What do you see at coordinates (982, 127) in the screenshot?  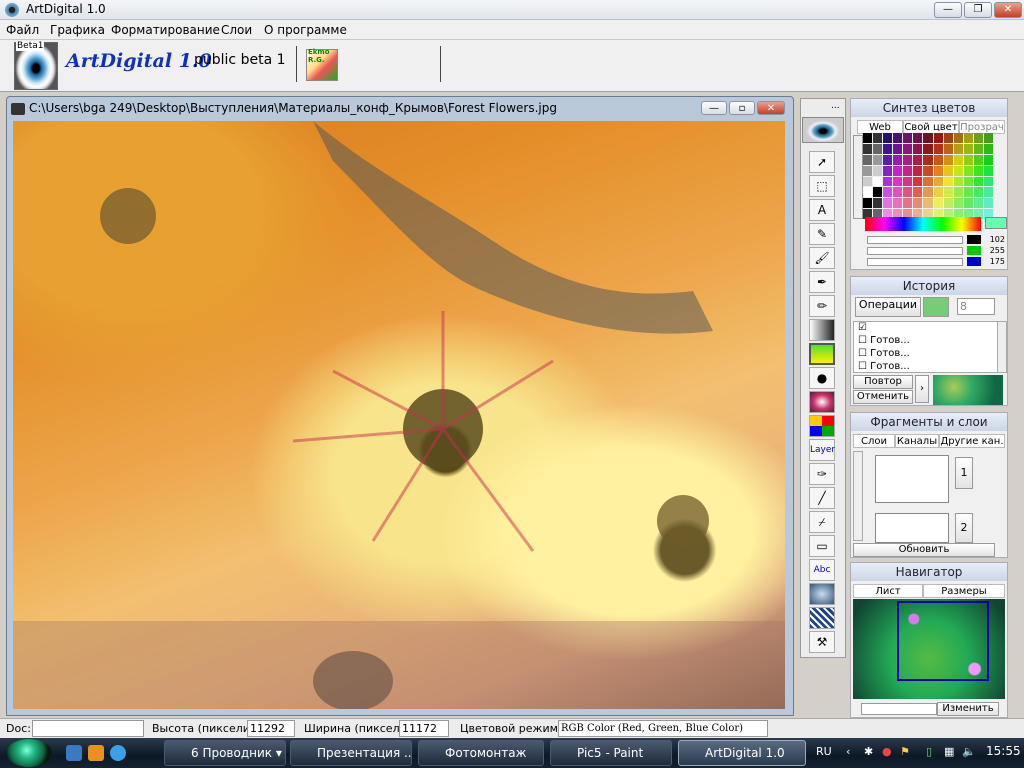 I see `tab-transparency: Прозрач` at bounding box center [982, 127].